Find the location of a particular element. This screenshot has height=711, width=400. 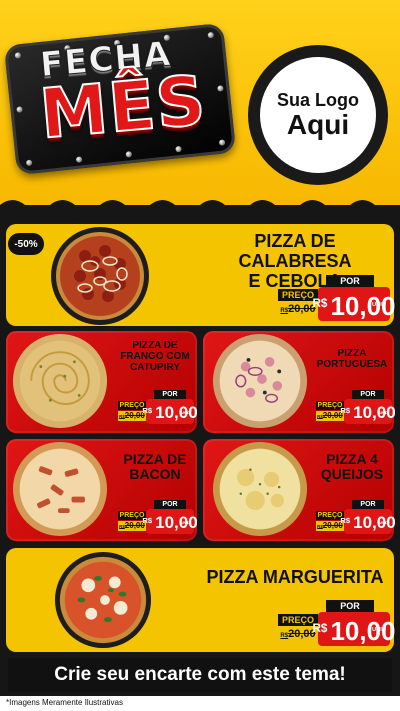

product-title-bacon: PIZZA DE BACON is located at coordinates (155, 467).